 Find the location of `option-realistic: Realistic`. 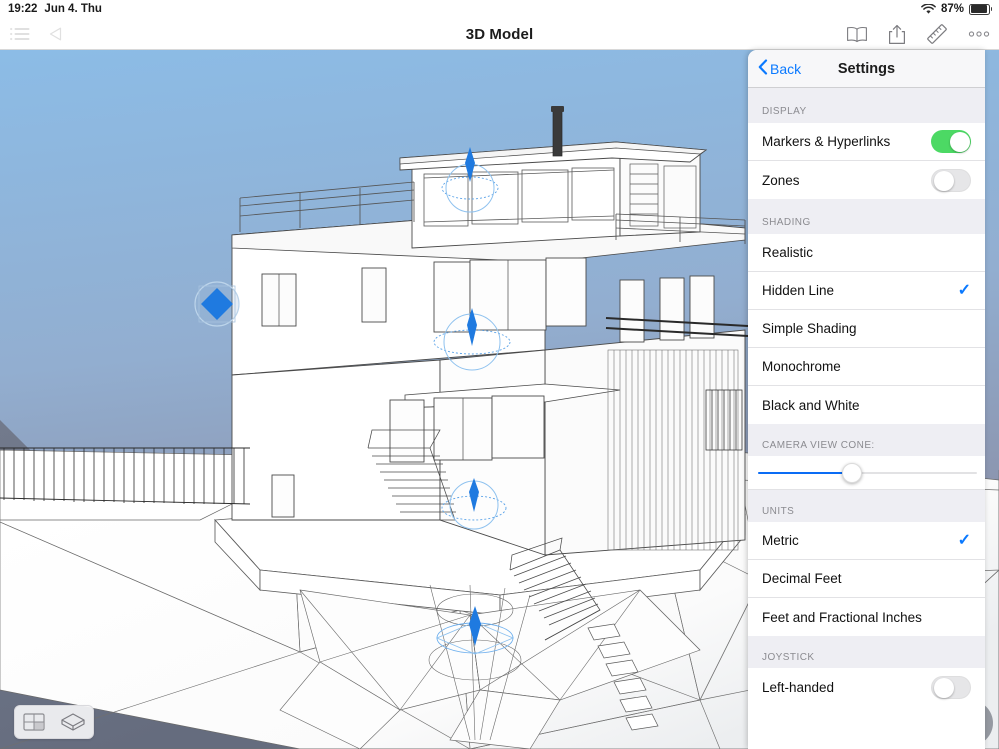

option-realistic: Realistic is located at coordinates (866, 253).